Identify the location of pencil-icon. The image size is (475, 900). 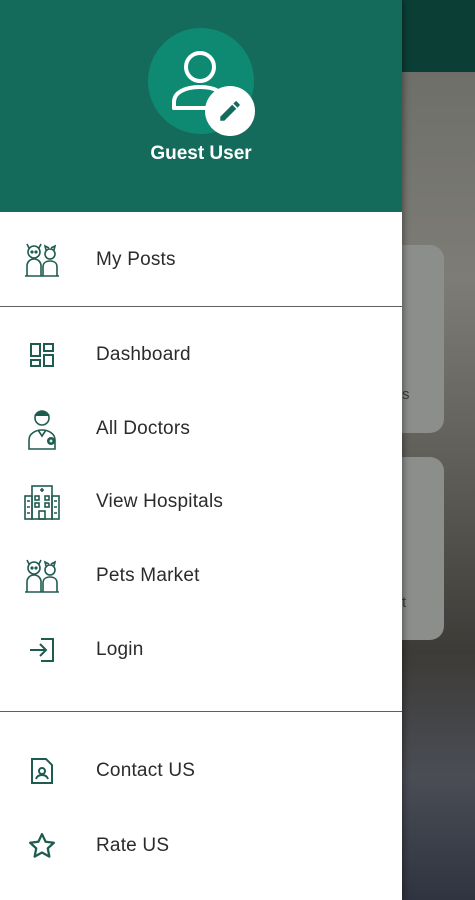
(230, 111).